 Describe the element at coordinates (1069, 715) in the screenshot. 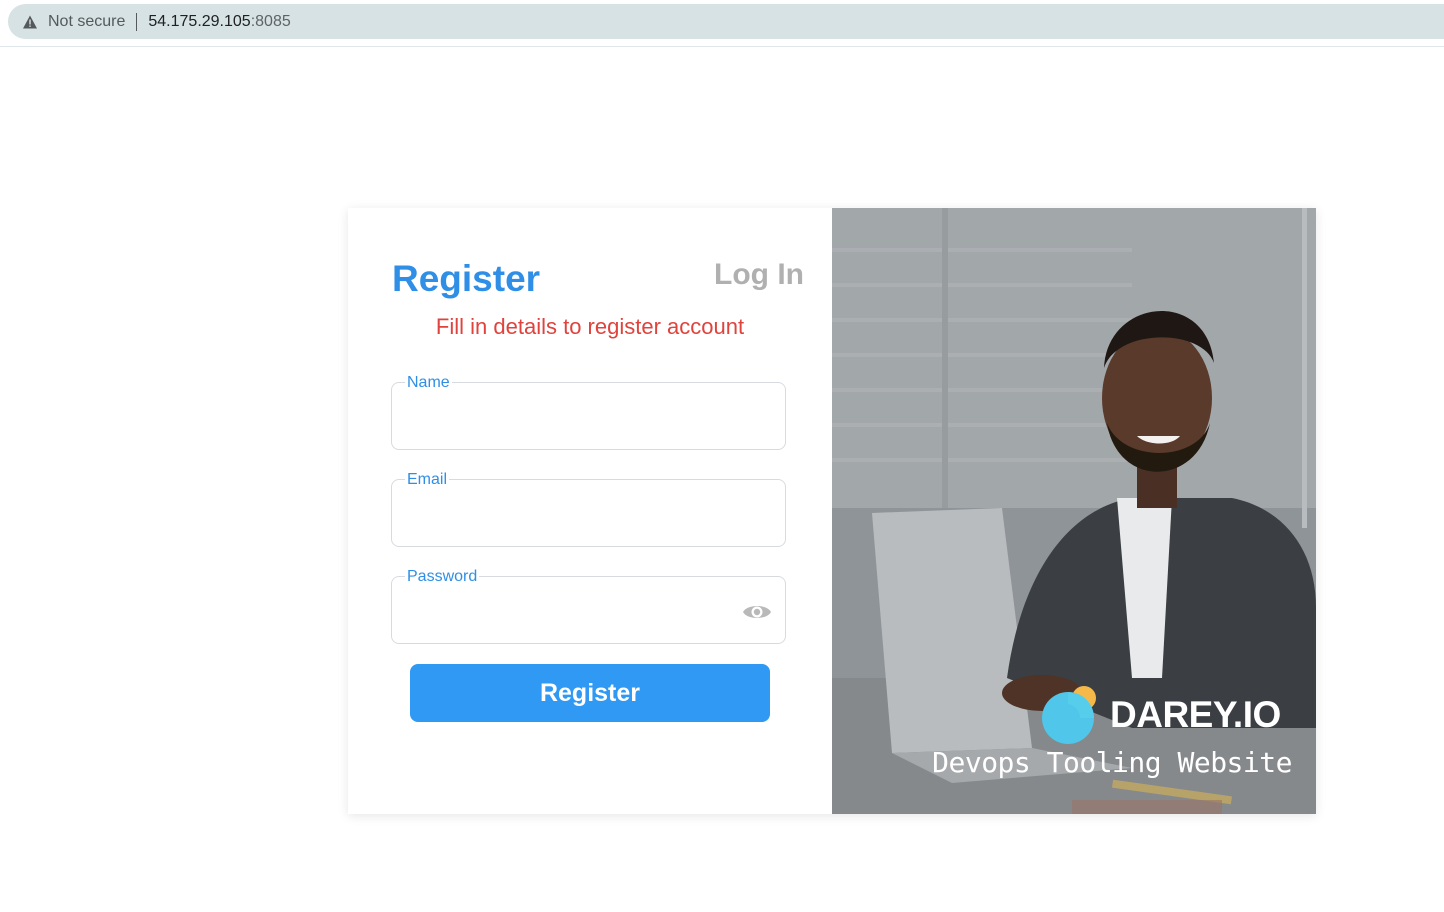

I see `darey-logo-icon` at that location.